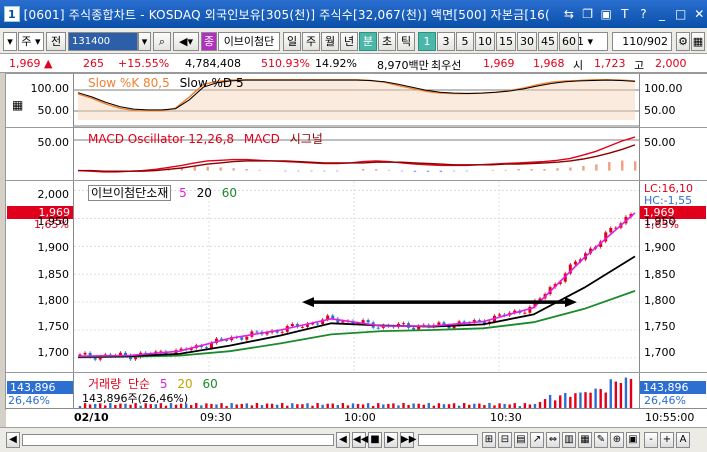 The height and width of the screenshot is (452, 707). What do you see at coordinates (537, 440) in the screenshot?
I see `tool-icon-4: ↗` at bounding box center [537, 440].